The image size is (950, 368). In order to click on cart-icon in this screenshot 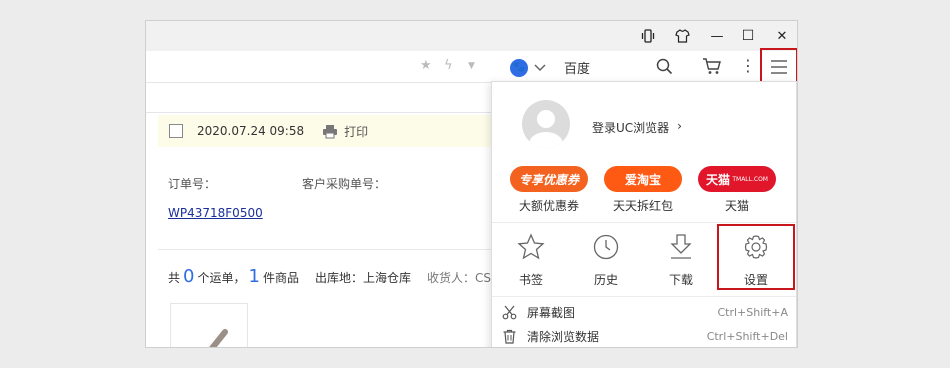, I will do `click(712, 67)`.